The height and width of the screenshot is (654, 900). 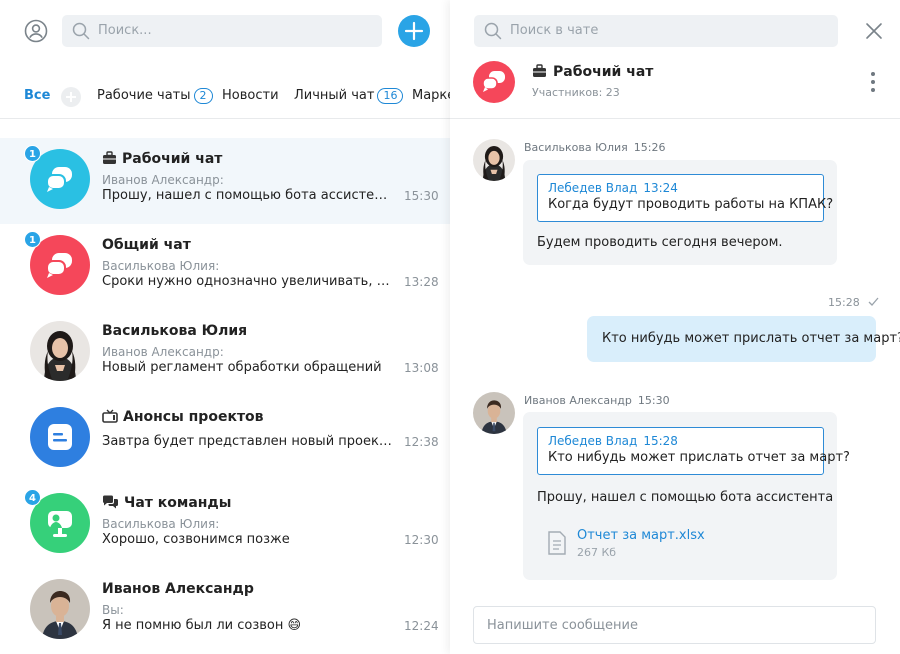 What do you see at coordinates (178, 589) in the screenshot?
I see `chat-title: Иванов Александр` at bounding box center [178, 589].